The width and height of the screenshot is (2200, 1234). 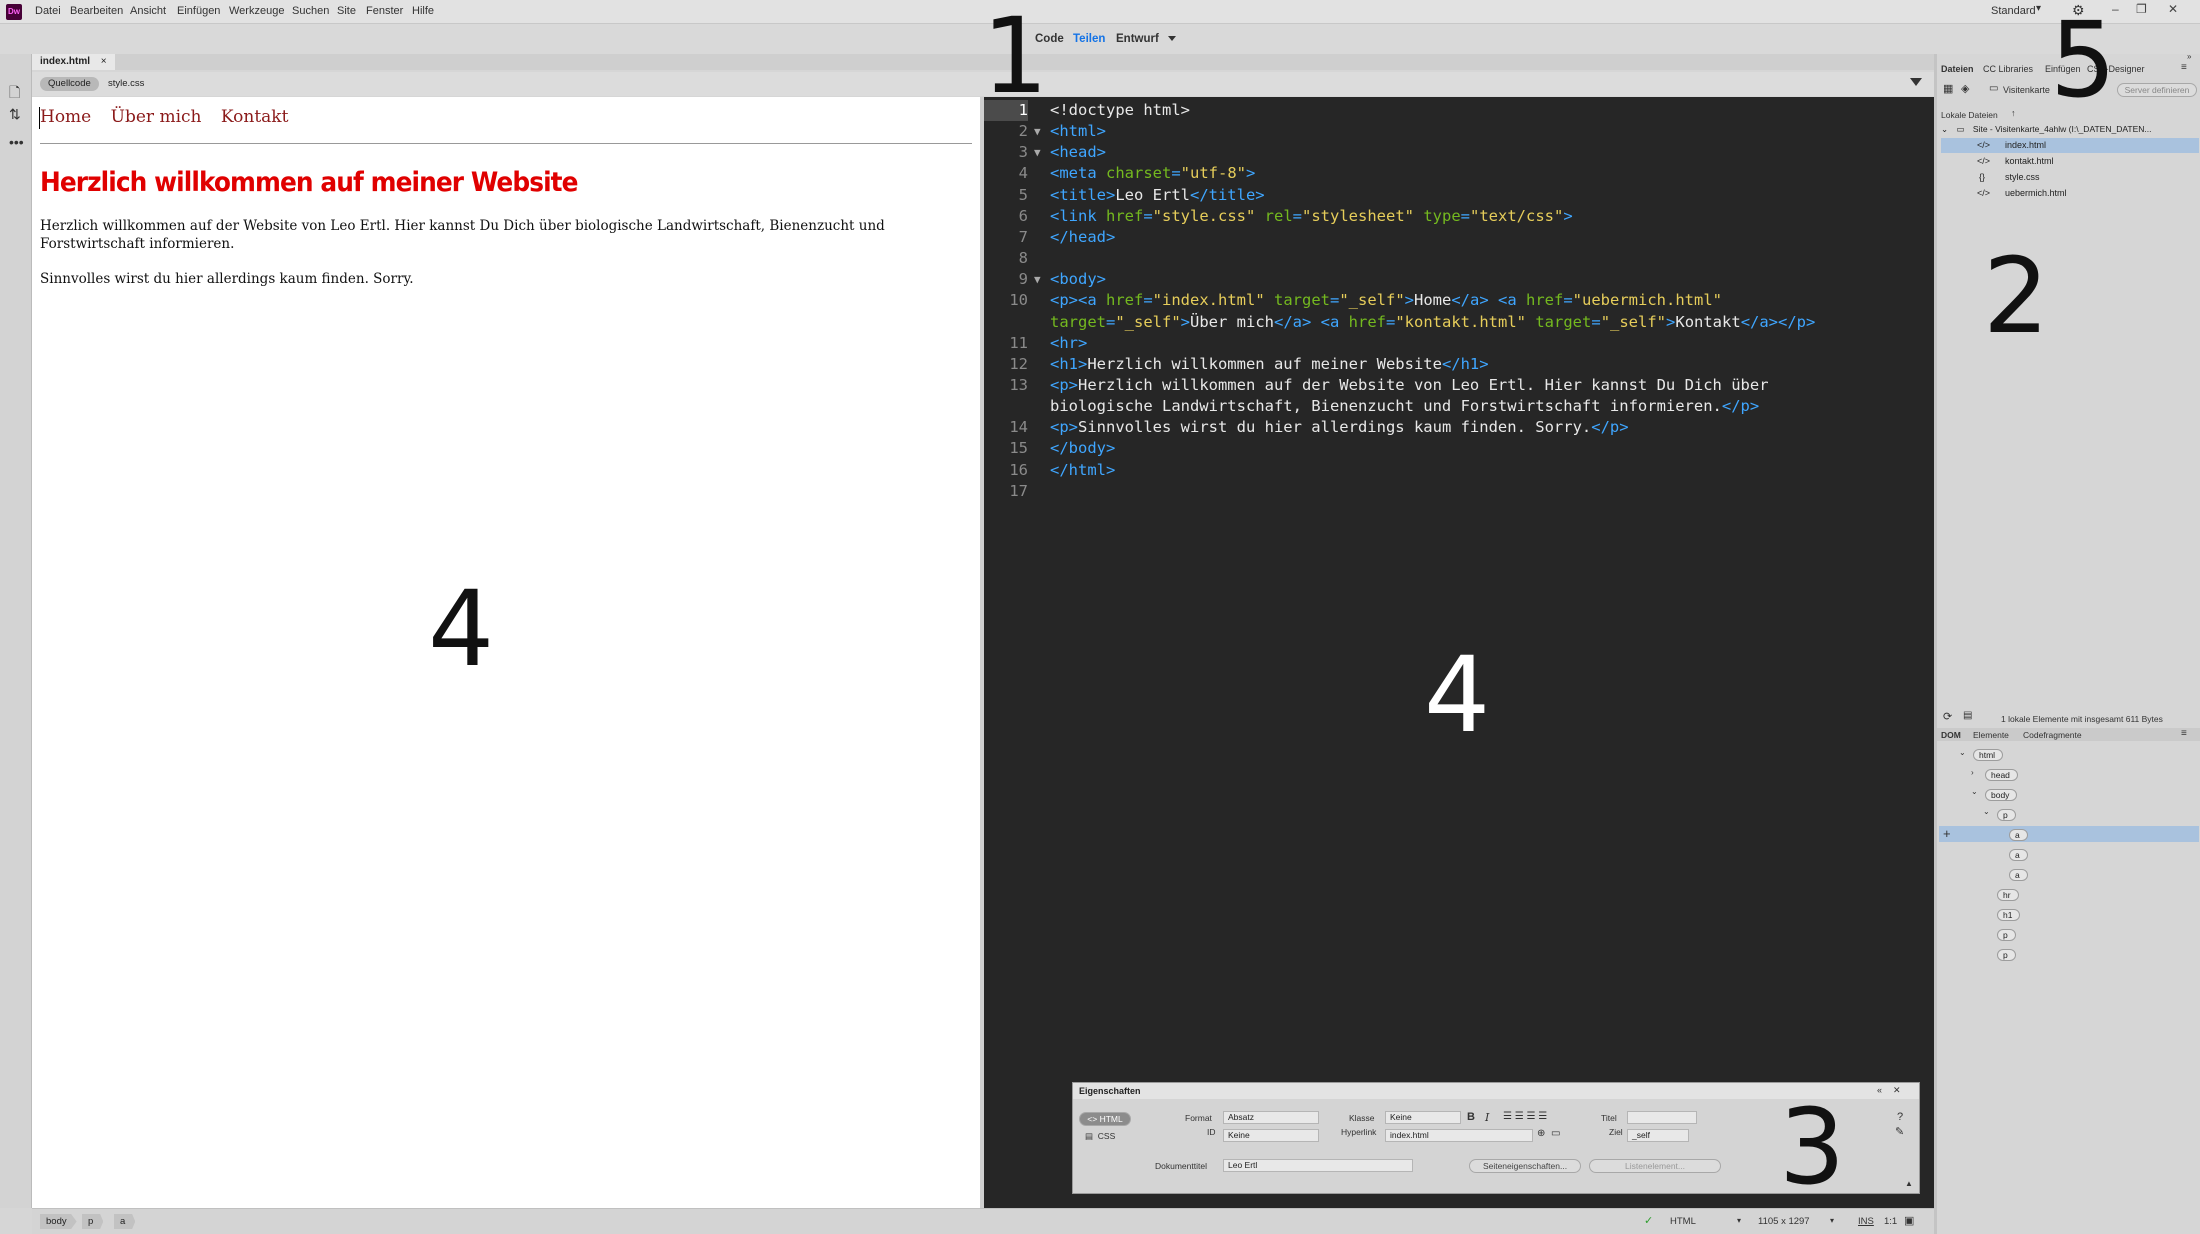 I want to click on menu-site: Site, so click(x=346, y=11).